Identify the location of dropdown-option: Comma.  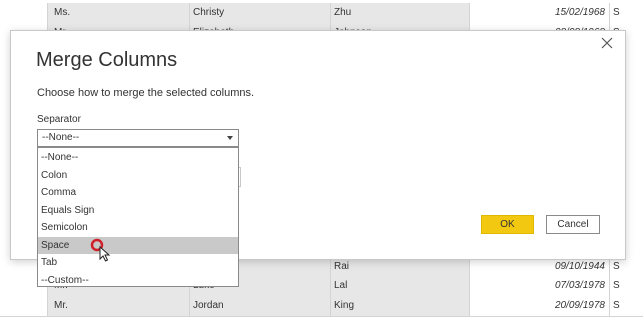
(138, 192).